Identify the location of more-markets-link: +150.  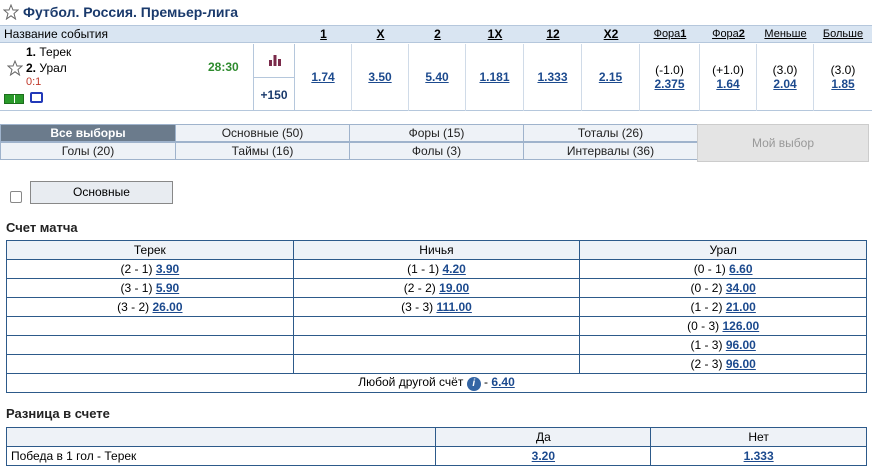
(274, 95).